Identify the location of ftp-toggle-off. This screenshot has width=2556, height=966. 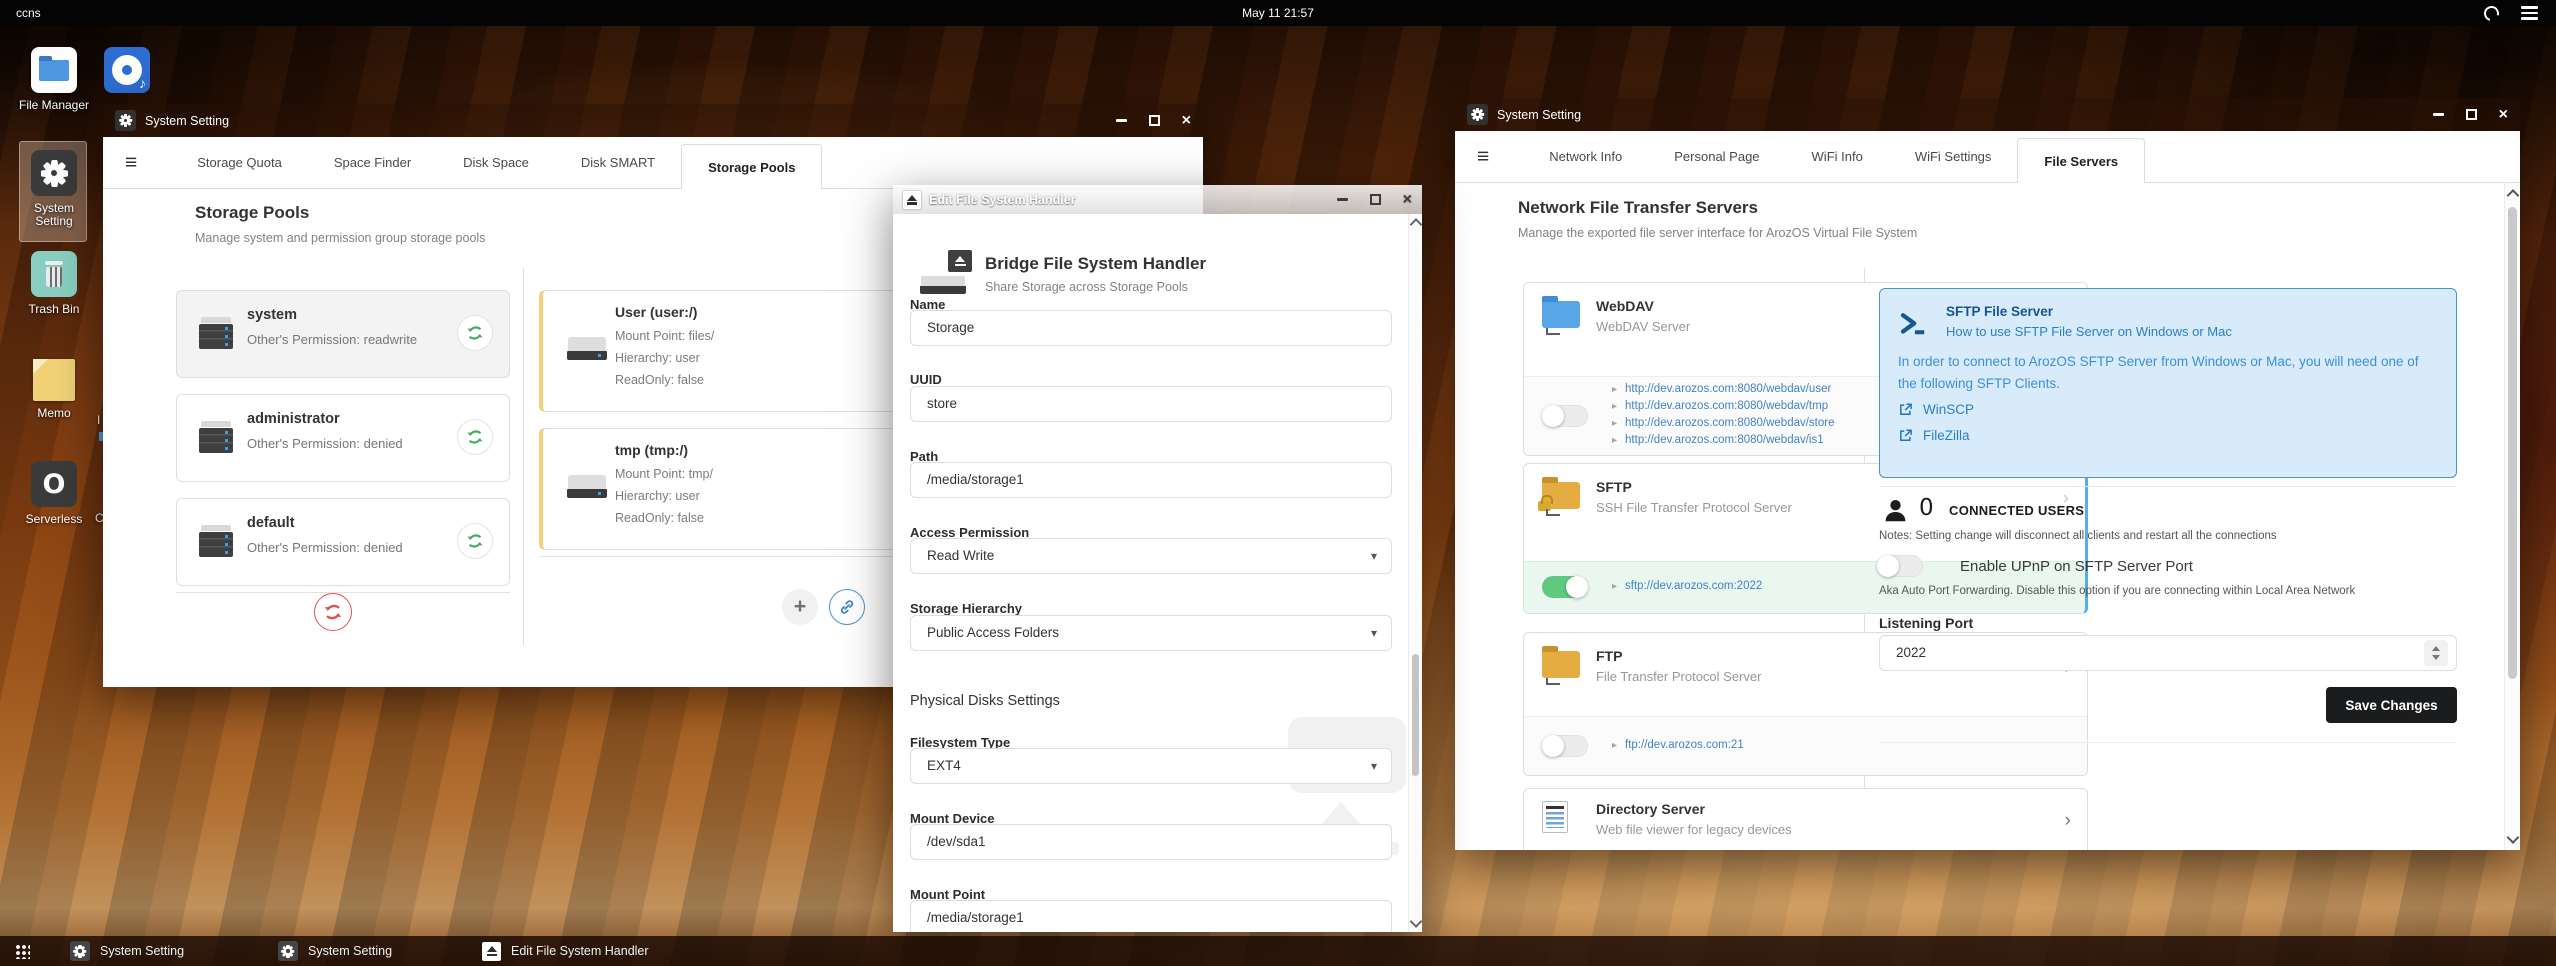
(1565, 746).